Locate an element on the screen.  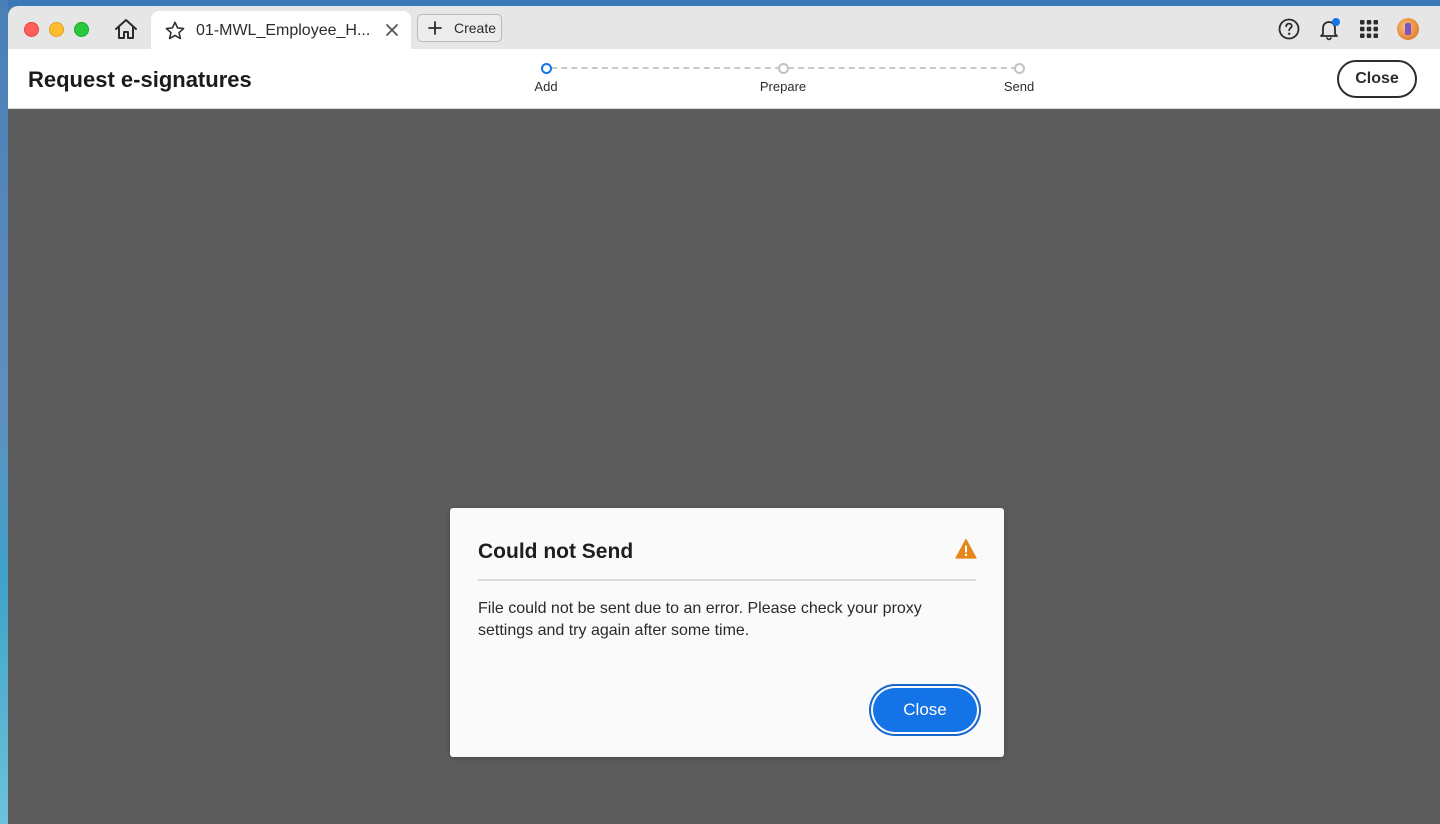
title-bar: 01-MWL_Employee_H... Create is located at coordinates (724, 27).